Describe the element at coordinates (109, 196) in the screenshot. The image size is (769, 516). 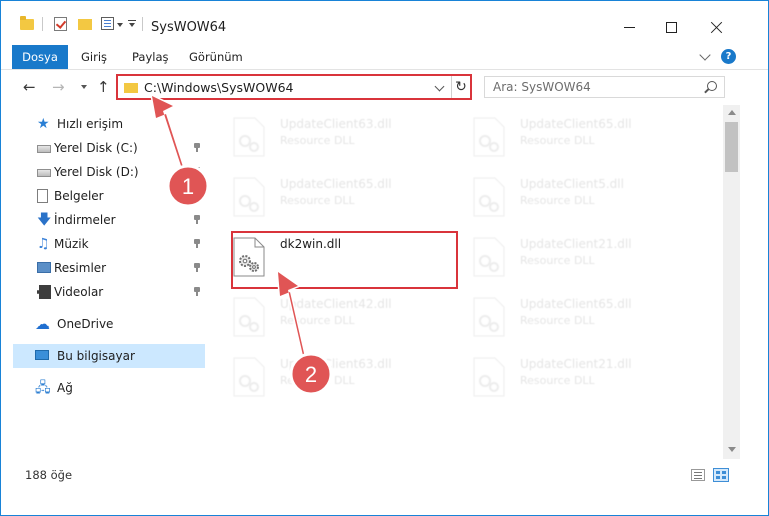
I see `sidebar-item-documents: Belgeler` at that location.